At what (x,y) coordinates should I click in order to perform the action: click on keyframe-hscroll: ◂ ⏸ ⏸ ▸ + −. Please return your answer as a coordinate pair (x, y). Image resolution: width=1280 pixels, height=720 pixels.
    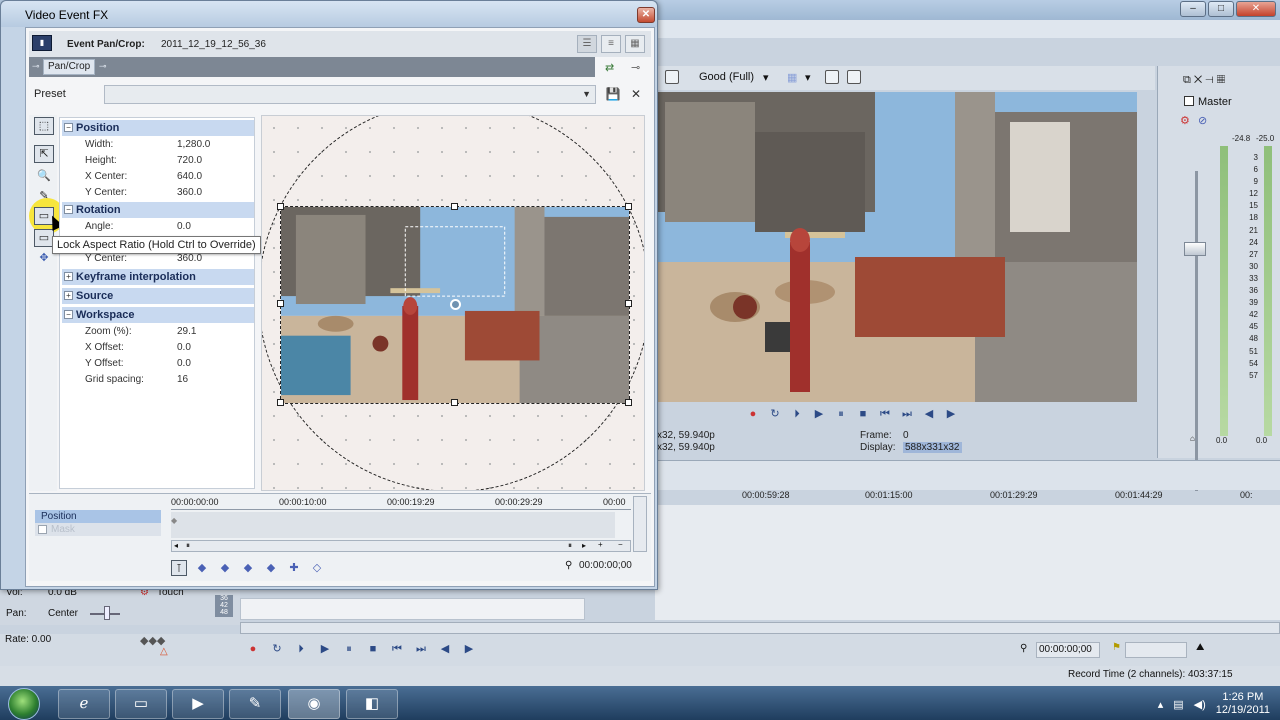
    Looking at the image, I should click on (401, 546).